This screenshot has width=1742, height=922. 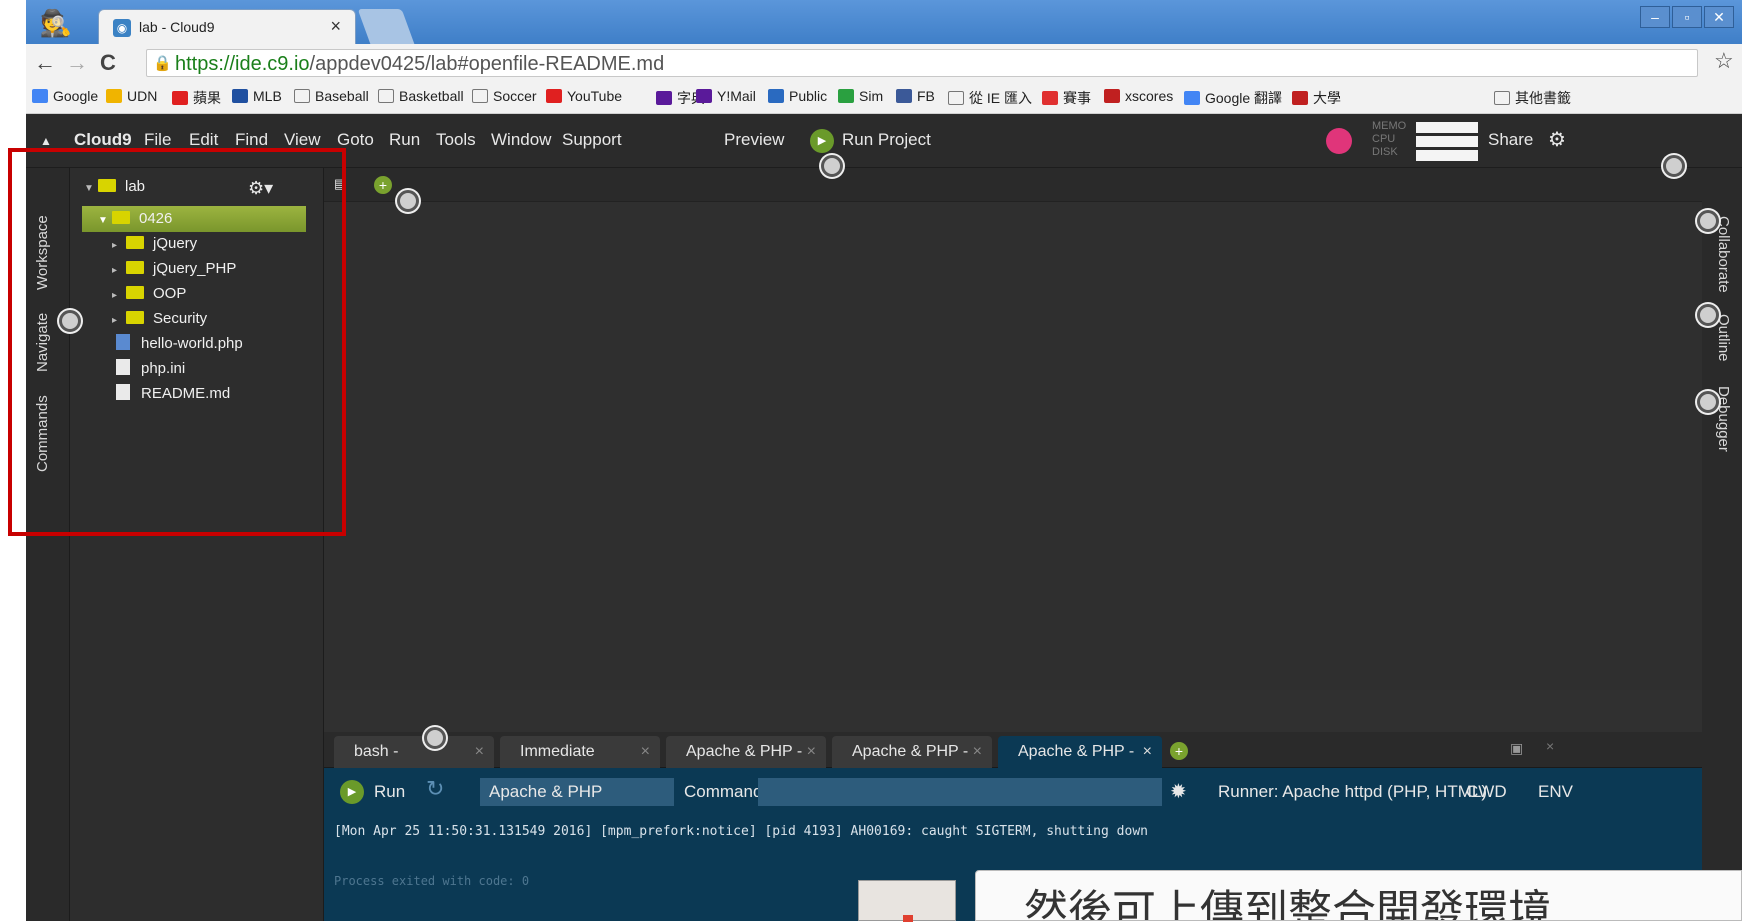 What do you see at coordinates (1655, 17) in the screenshot?
I see `minimize-button: –` at bounding box center [1655, 17].